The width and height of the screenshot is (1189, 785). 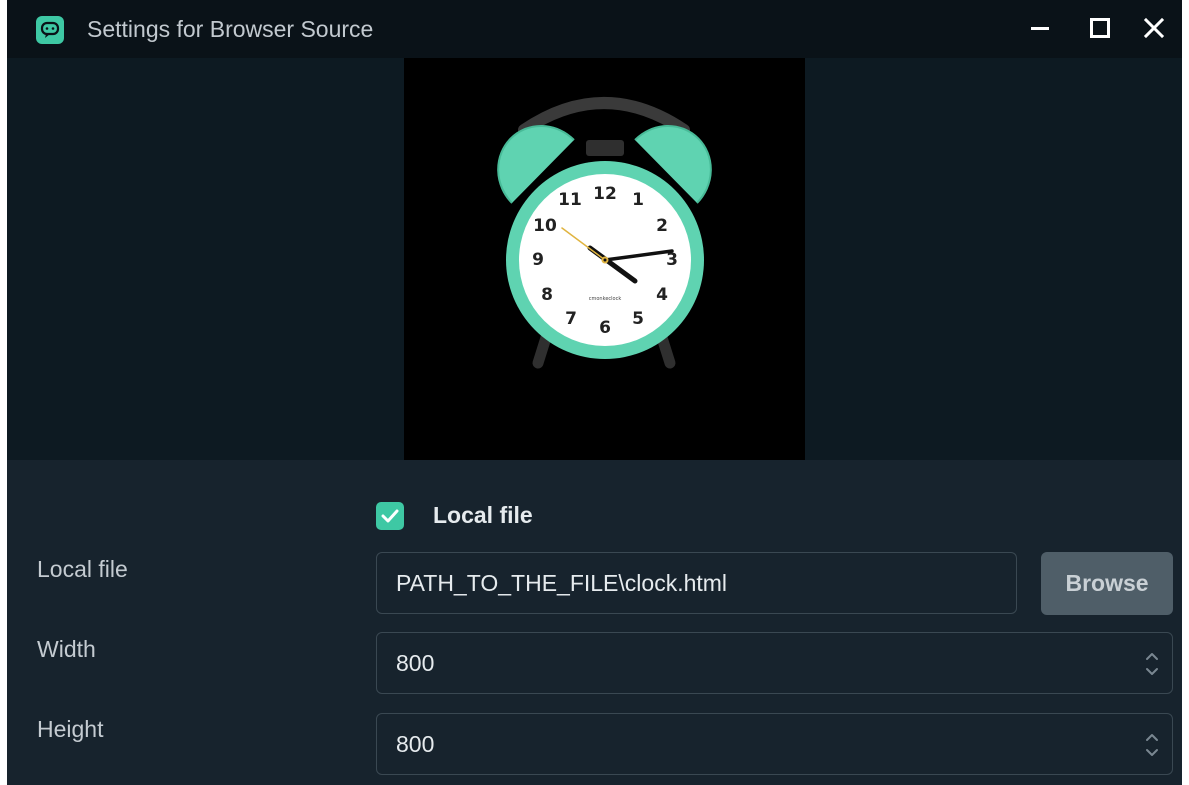 I want to click on minimize-button, so click(x=1040, y=28).